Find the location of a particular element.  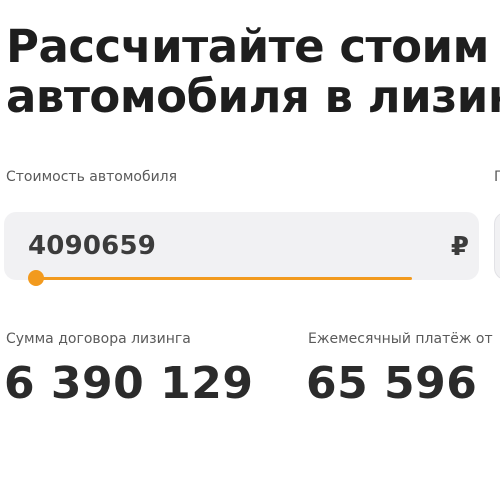

ruble-currency-icon: ₽ is located at coordinates (459, 247).